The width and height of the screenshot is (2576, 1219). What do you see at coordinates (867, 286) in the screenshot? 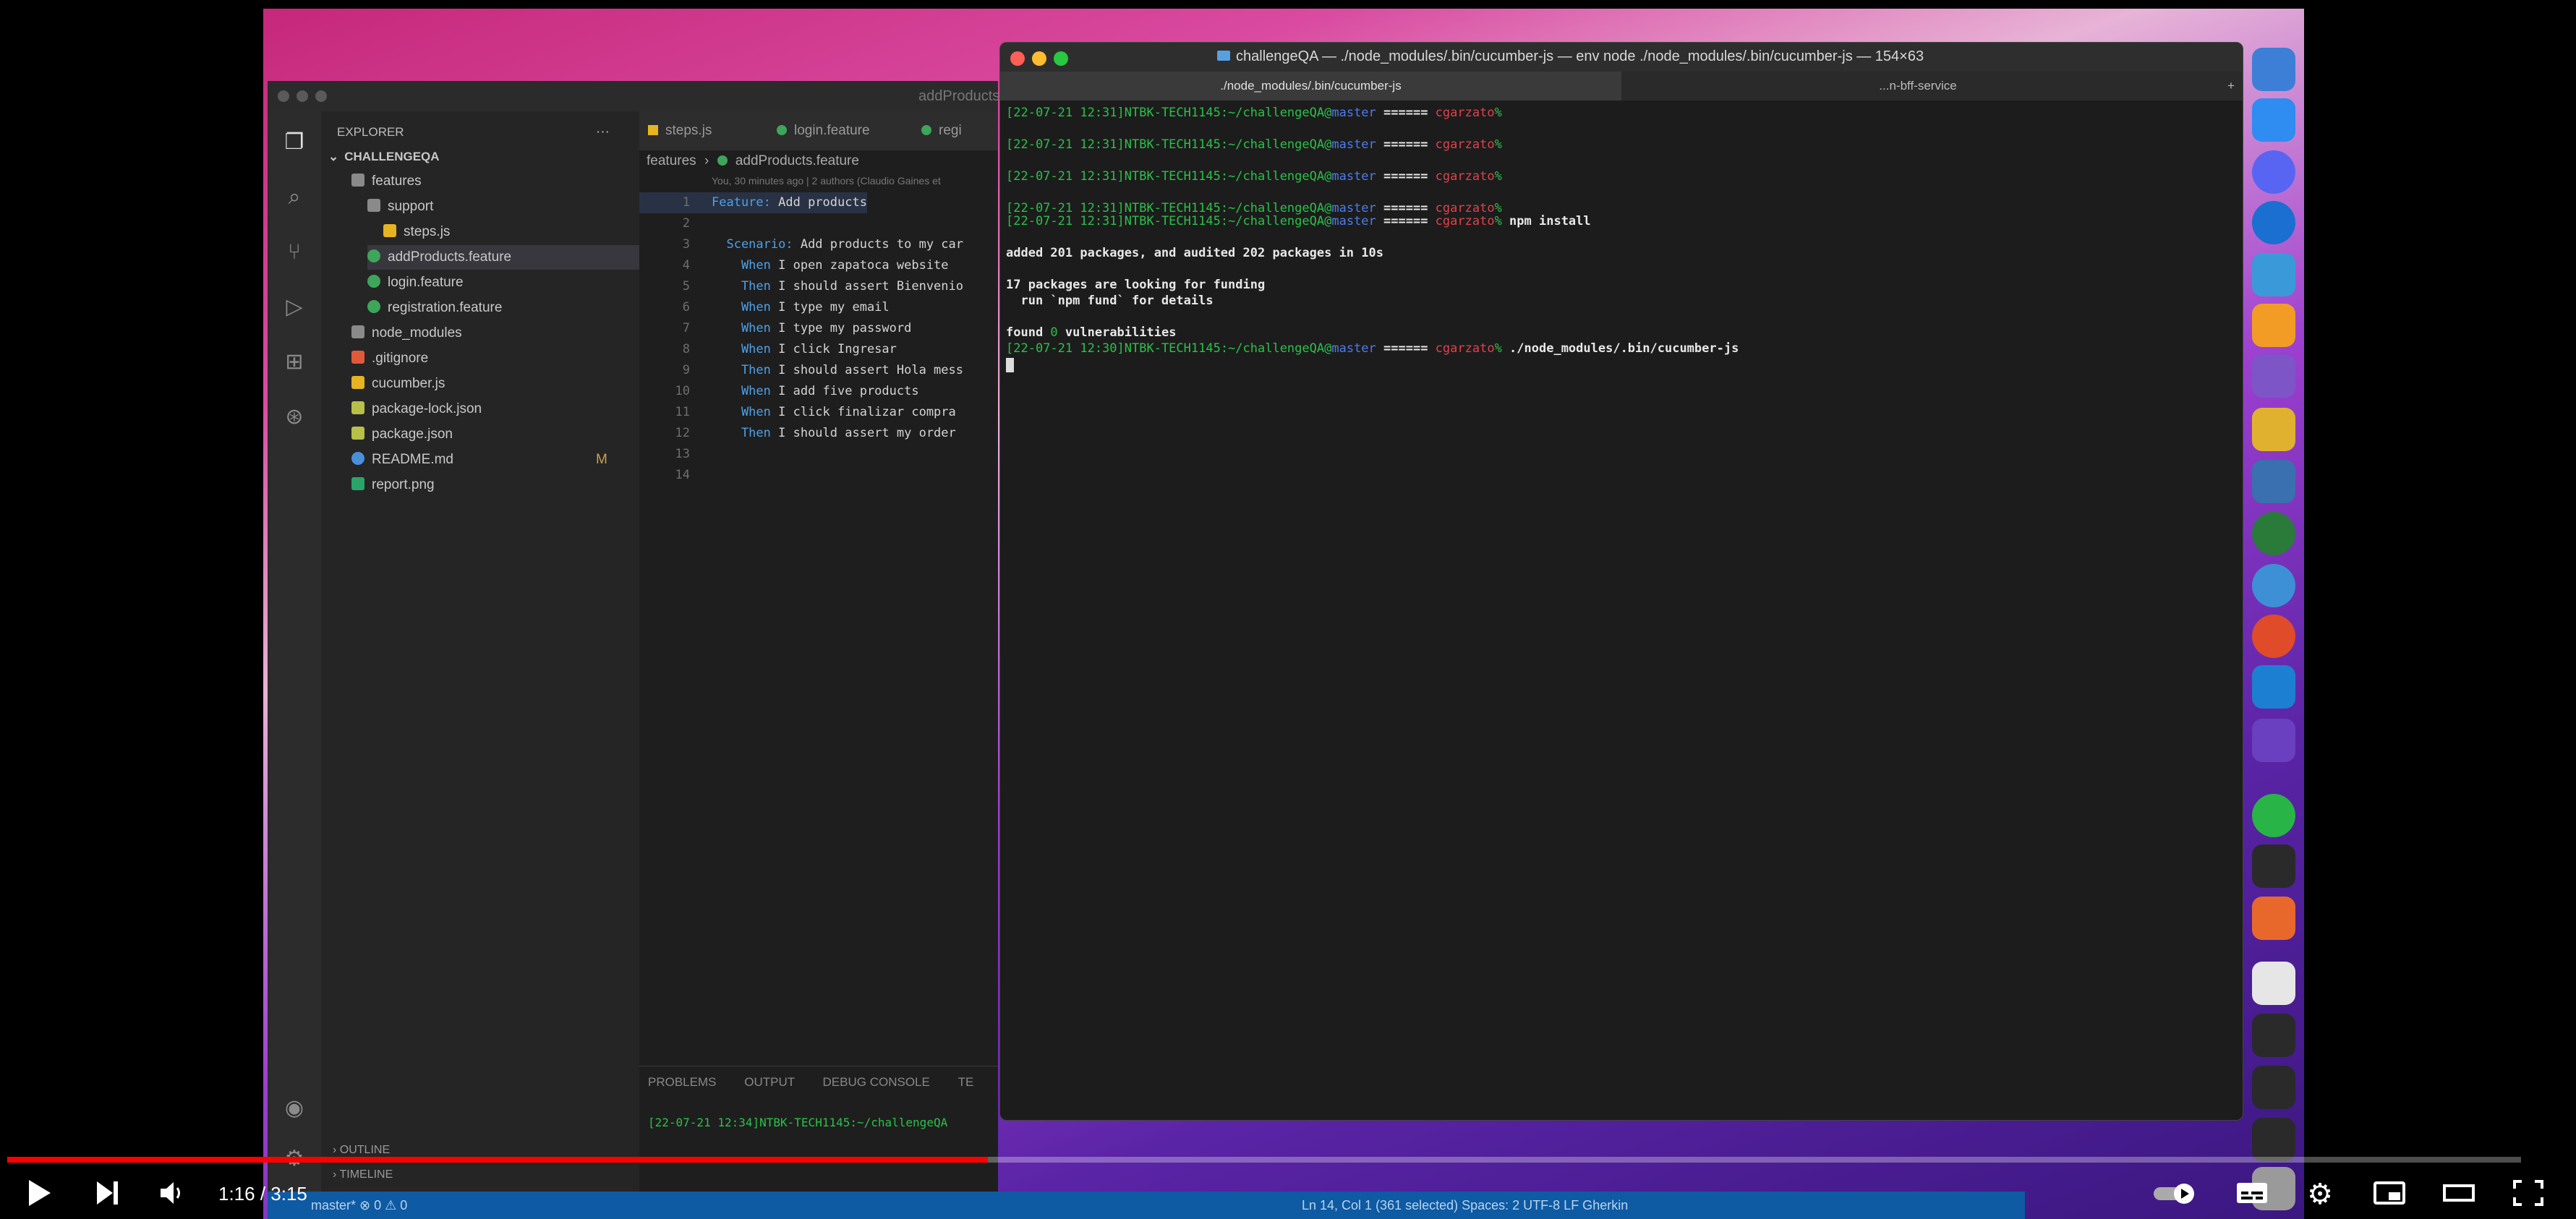
I see `code-text: I should assert Bienvenio` at bounding box center [867, 286].